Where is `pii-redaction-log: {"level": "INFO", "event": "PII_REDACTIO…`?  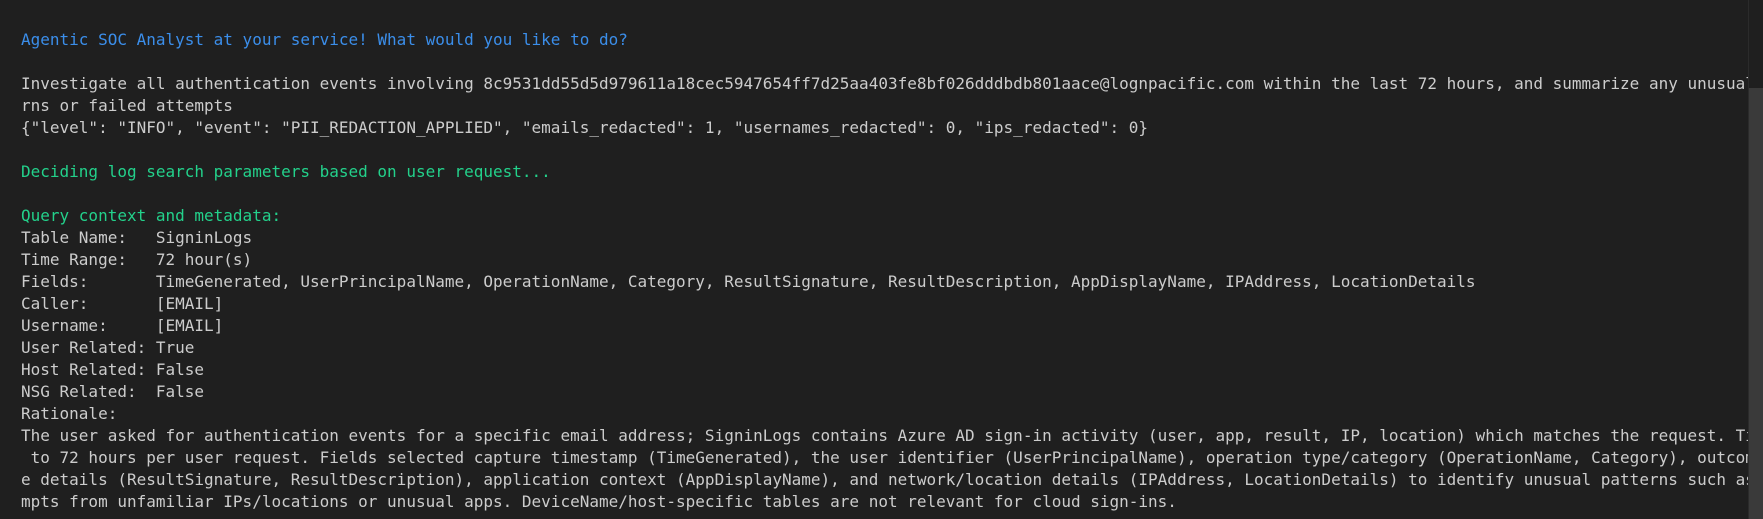
pii-redaction-log: {"level": "INFO", "event": "PII_REDACTIO… is located at coordinates (585, 127).